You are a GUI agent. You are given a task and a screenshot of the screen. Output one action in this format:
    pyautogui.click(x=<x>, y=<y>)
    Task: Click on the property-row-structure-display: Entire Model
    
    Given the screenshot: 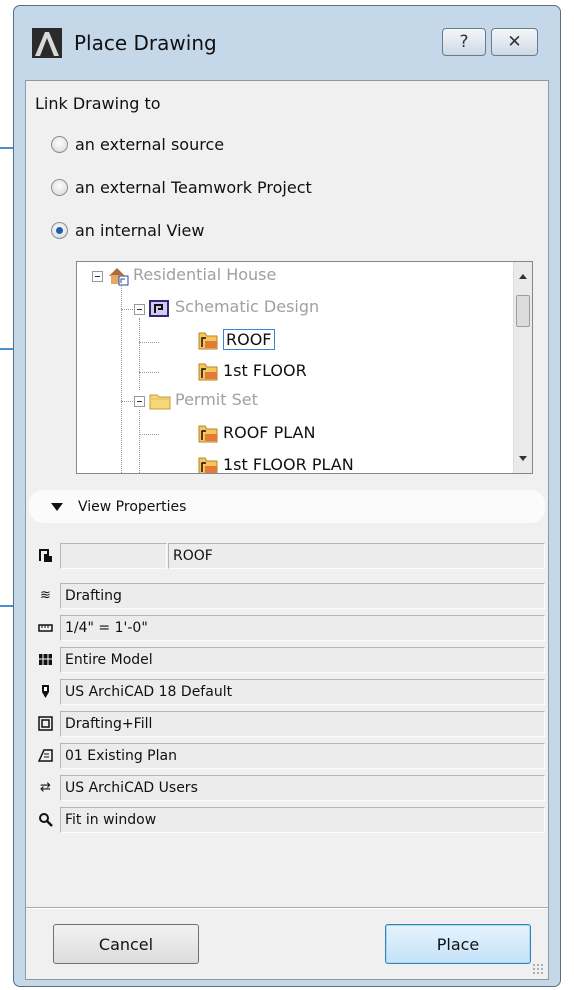 What is the action you would take?
    pyautogui.click(x=288, y=660)
    